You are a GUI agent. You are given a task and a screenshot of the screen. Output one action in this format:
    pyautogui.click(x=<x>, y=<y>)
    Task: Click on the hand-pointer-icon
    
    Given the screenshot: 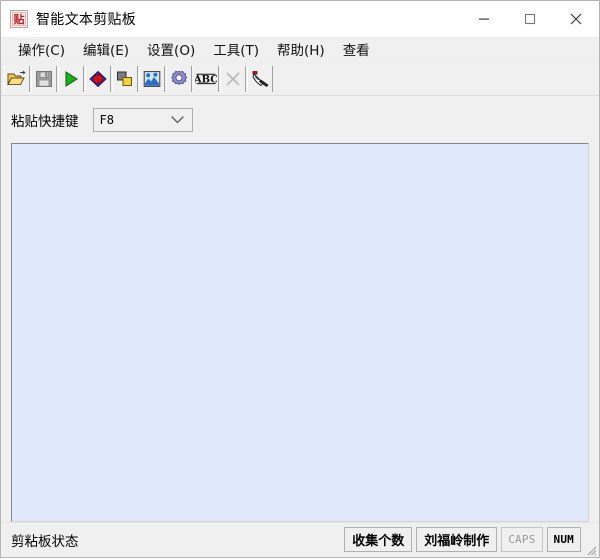 What is the action you would take?
    pyautogui.click(x=260, y=79)
    